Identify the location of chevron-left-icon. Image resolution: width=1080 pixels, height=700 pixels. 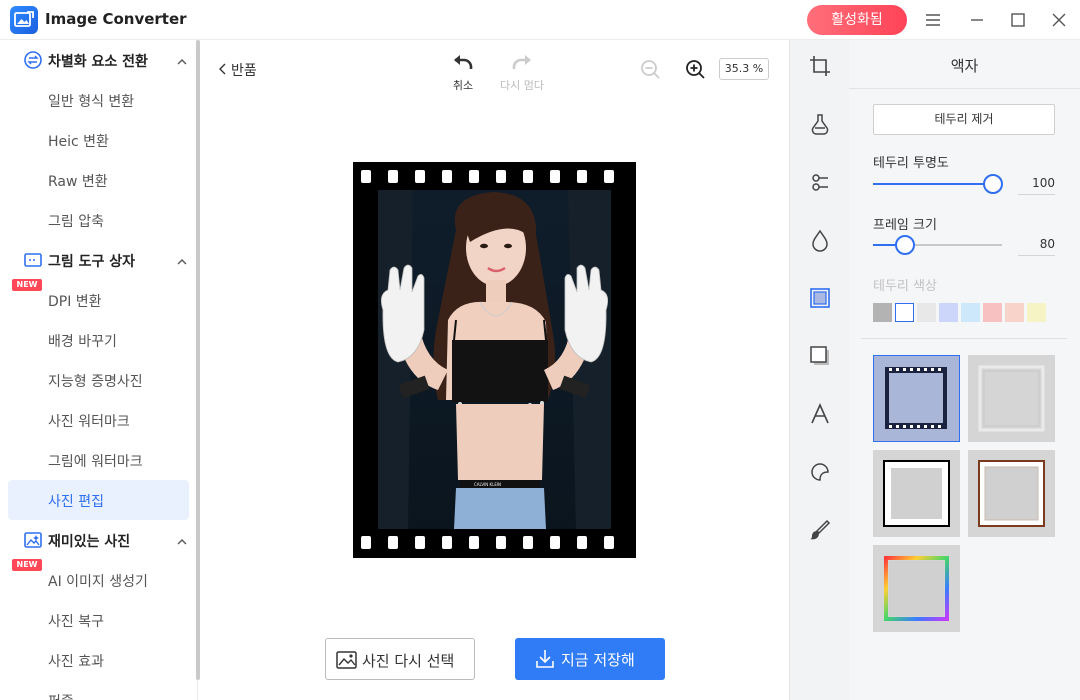
(224, 71).